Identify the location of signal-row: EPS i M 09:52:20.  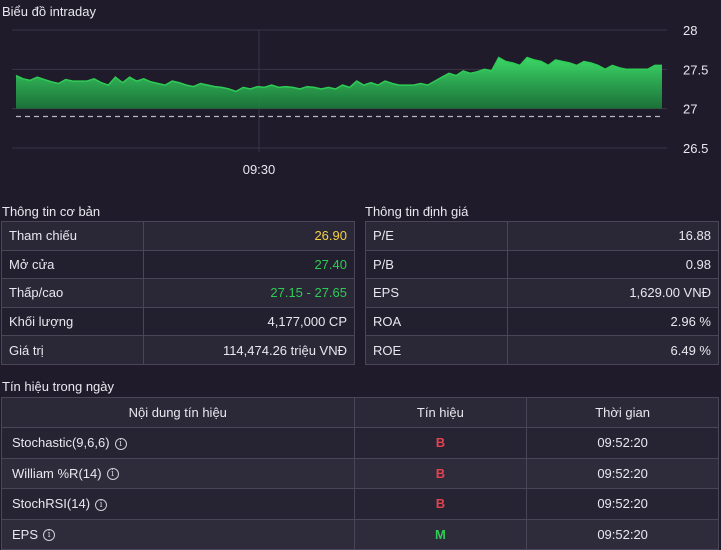
(360, 534).